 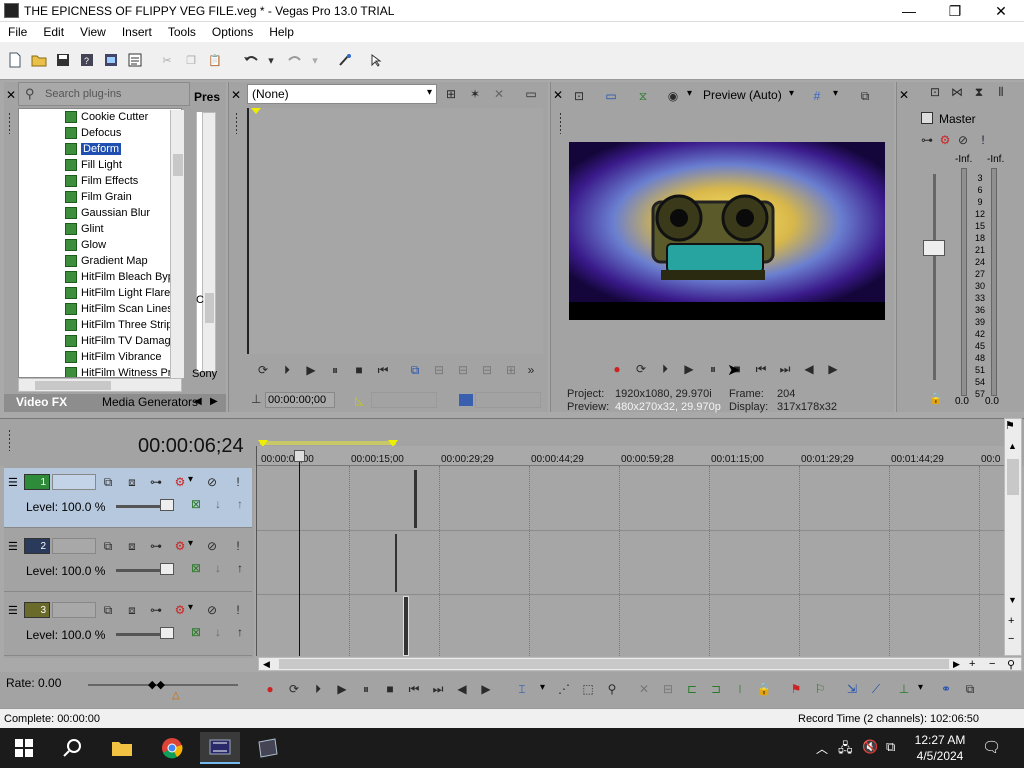 What do you see at coordinates (300, 400) in the screenshot?
I see `trimmer-timecode: 00:00:00;00` at bounding box center [300, 400].